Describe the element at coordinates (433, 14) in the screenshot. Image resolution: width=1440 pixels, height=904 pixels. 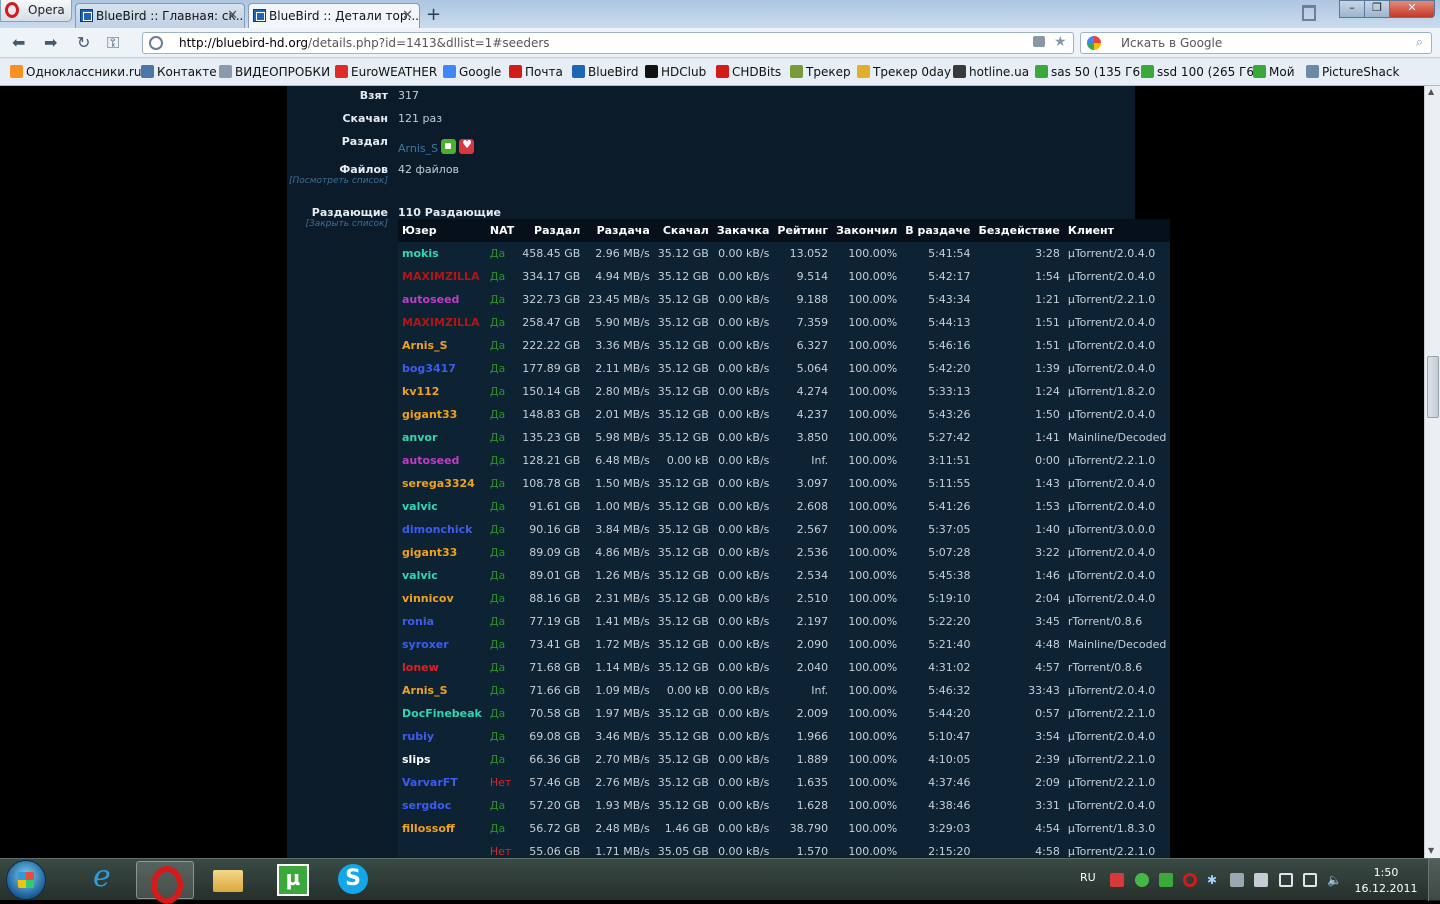
I see `new-tab-icon: +` at that location.